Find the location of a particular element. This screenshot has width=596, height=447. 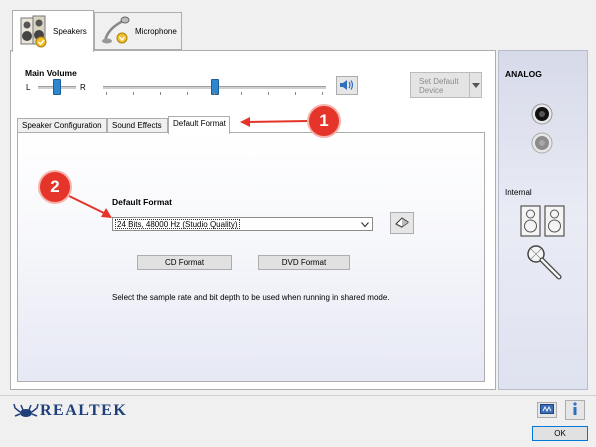

realtek-crab-logo is located at coordinates (26, 412).